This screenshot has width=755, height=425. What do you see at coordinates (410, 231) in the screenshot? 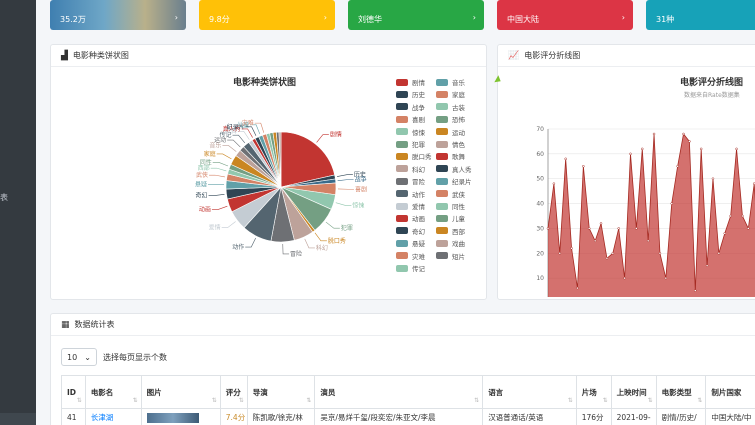
I see `legend-item: 奇幻` at bounding box center [410, 231].